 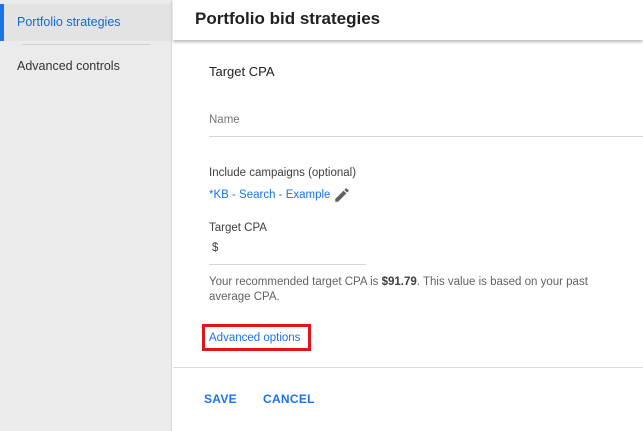 I want to click on page-title: Portfolio bid strategies, so click(x=288, y=18).